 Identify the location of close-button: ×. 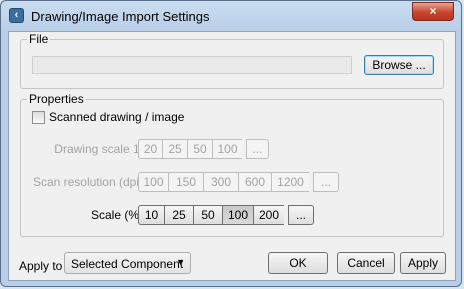
(433, 11).